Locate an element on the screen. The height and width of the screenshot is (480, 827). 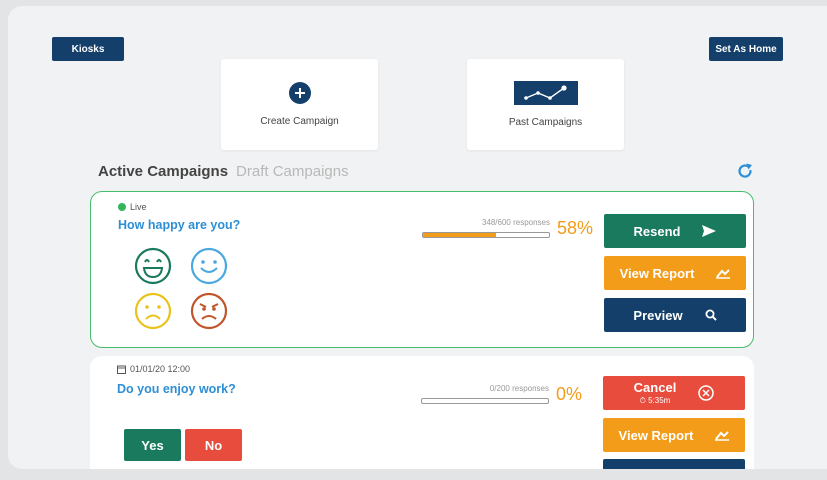
refresh-icon is located at coordinates (745, 171).